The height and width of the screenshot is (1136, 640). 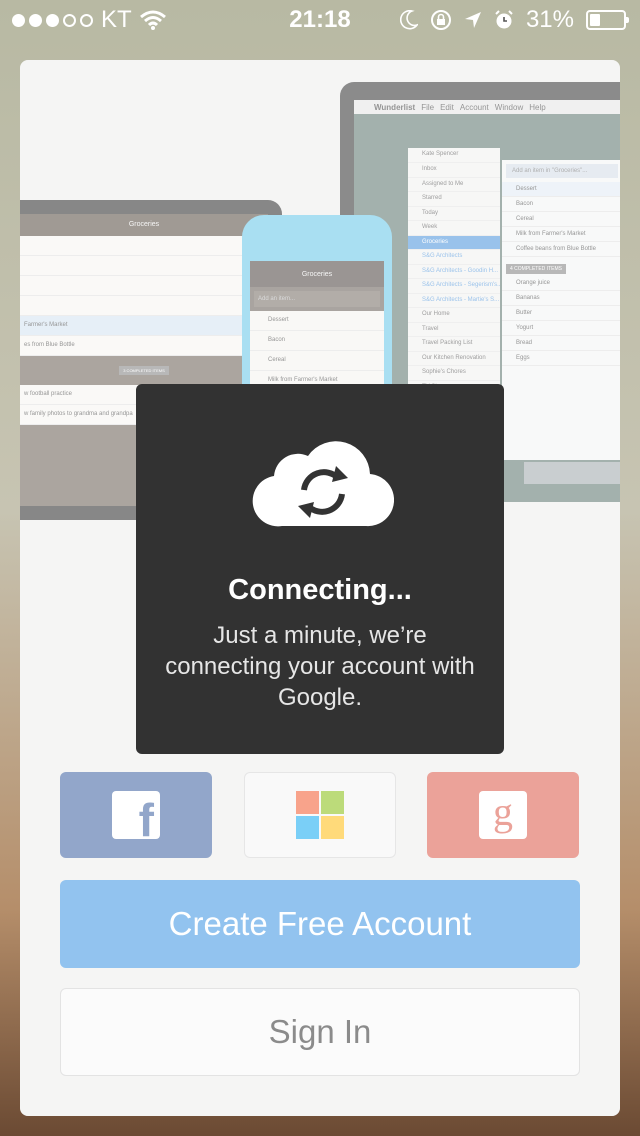 What do you see at coordinates (607, 20) in the screenshot?
I see `battery-icon` at bounding box center [607, 20].